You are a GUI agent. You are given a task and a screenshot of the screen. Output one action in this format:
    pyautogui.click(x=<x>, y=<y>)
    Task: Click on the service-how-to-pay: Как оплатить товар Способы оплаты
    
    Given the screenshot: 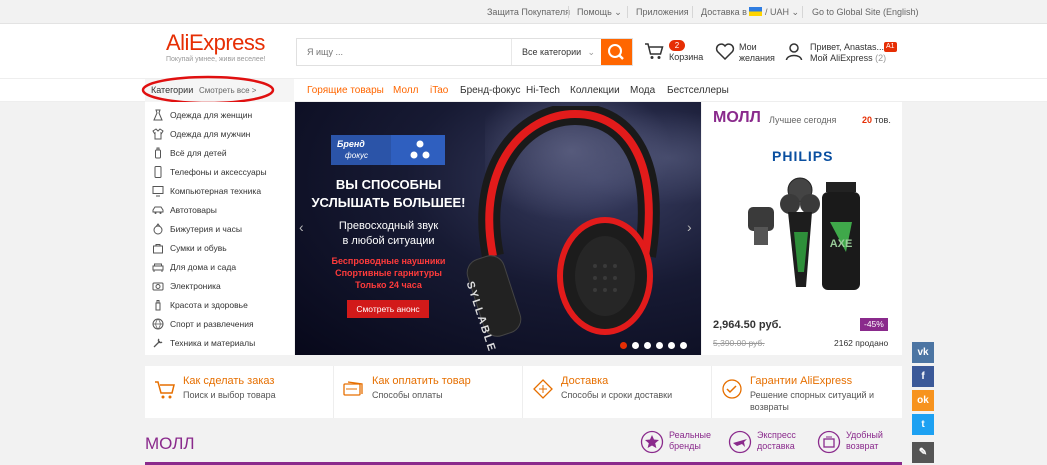 What is the action you would take?
    pyautogui.click(x=428, y=392)
    